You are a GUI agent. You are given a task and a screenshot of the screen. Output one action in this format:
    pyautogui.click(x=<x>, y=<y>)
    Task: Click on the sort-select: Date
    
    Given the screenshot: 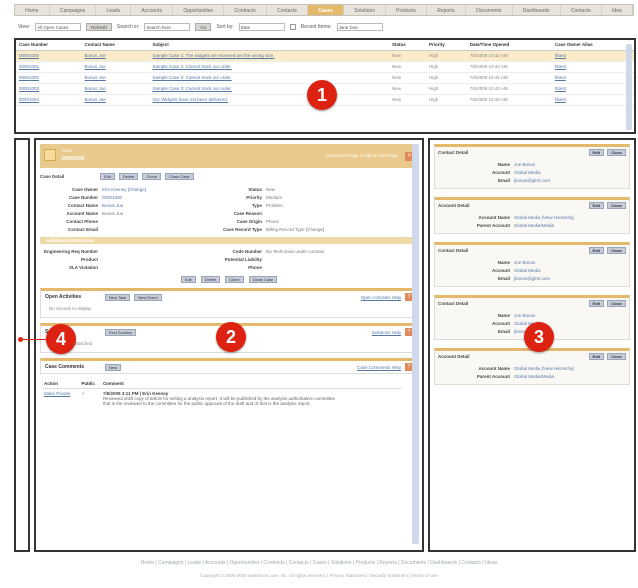 What is the action you would take?
    pyautogui.click(x=261, y=27)
    